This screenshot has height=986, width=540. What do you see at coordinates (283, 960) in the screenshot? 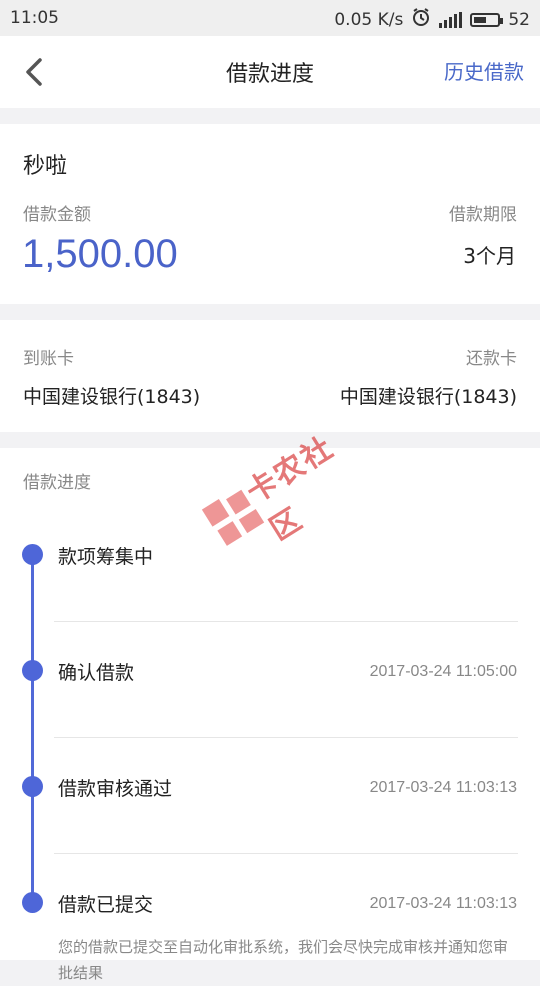
I see `step-description: 您的借款已提交至自动化审批系统，我们会尽快完成审核并通知您审批结果` at bounding box center [283, 960].